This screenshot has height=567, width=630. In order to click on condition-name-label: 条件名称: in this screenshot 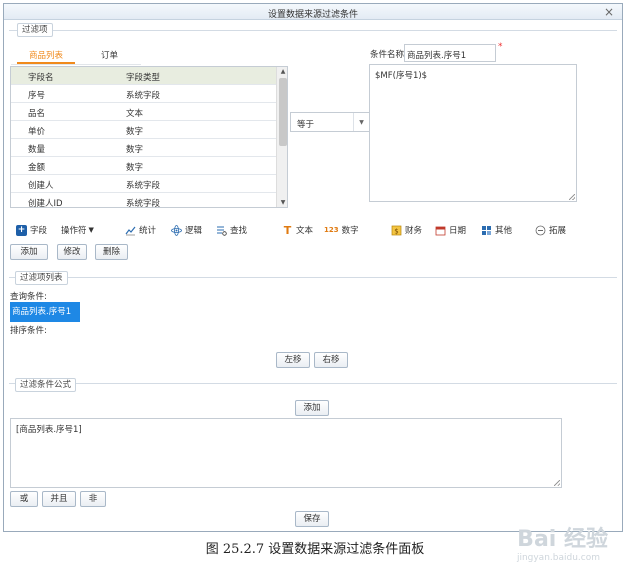, I will do `click(388, 55)`.